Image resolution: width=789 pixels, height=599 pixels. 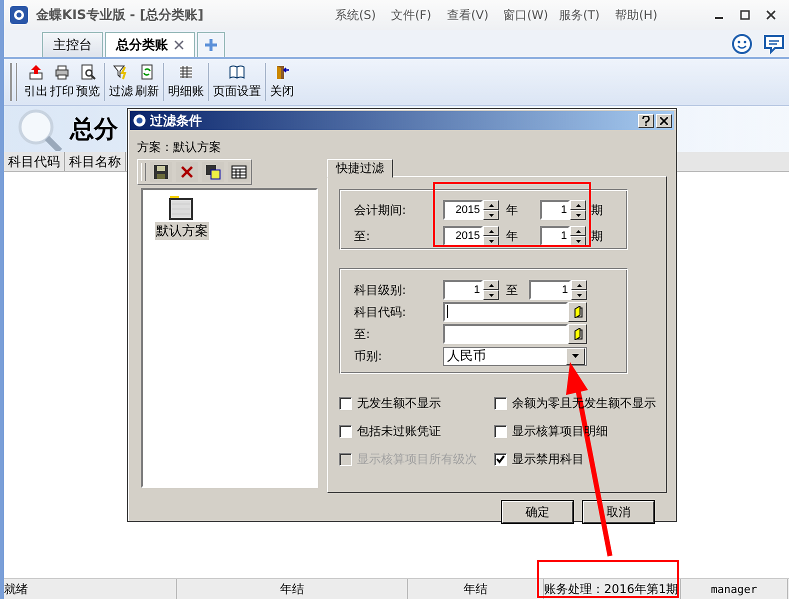 I want to click on help-button, so click(x=646, y=121).